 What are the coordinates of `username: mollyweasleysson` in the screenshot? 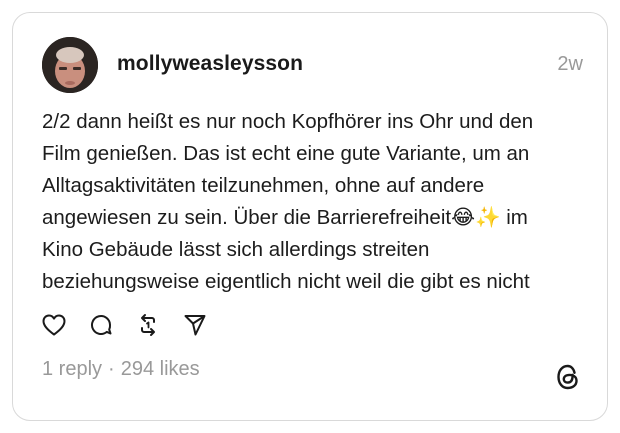 It's located at (210, 64).